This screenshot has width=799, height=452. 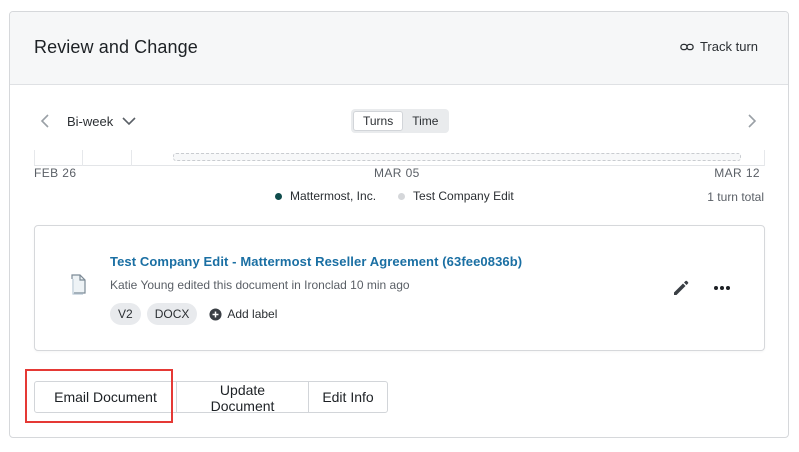 What do you see at coordinates (394, 196) in the screenshot?
I see `legend: Mattermost, Inc. Test Company Edit` at bounding box center [394, 196].